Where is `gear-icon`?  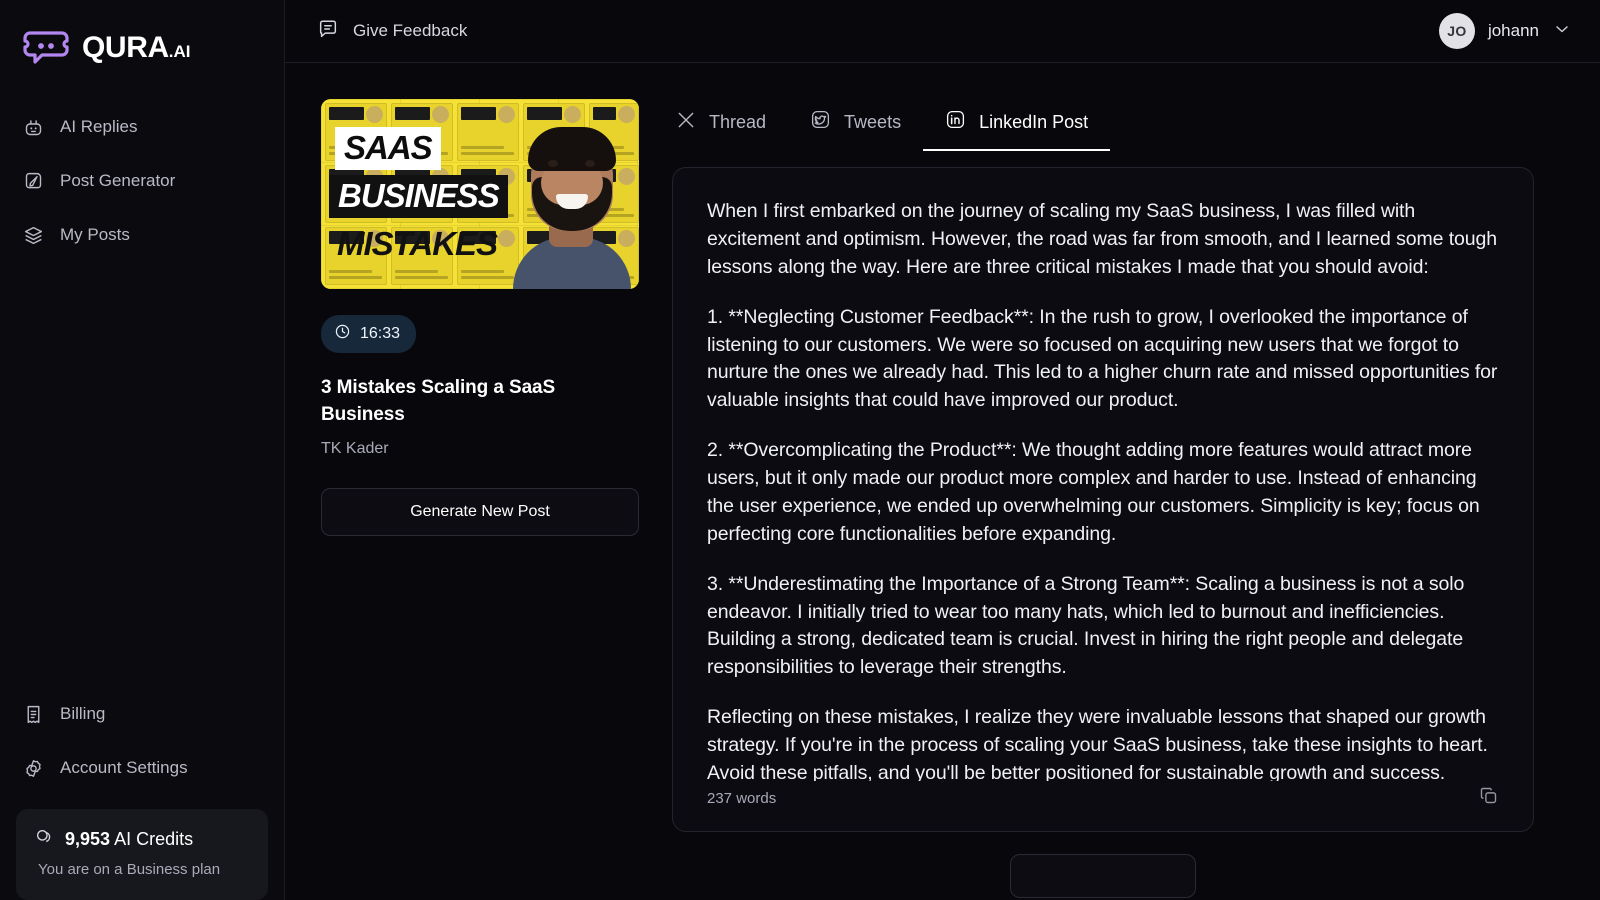 gear-icon is located at coordinates (33, 768).